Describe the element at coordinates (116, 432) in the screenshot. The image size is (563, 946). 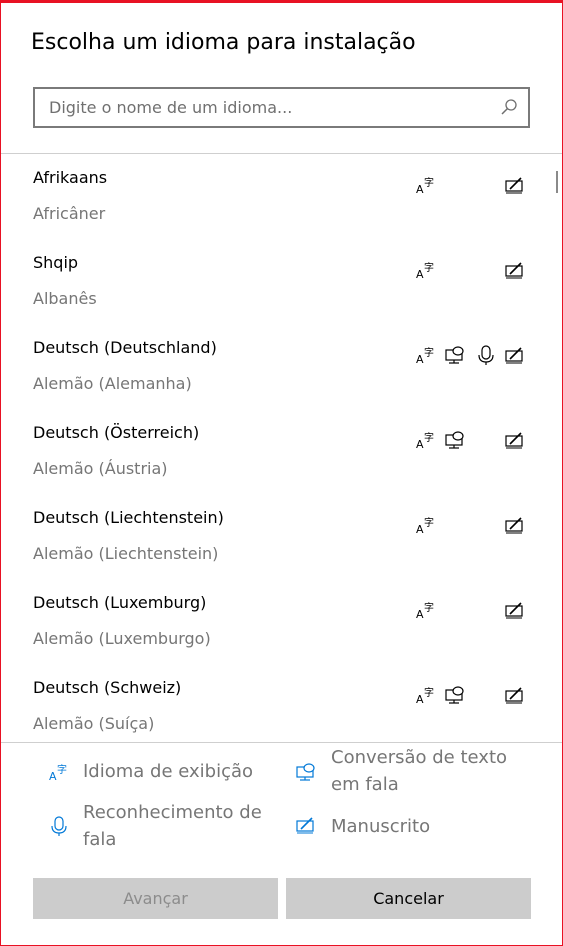
I see `language-native-name: Deutsch (Österreich)` at that location.